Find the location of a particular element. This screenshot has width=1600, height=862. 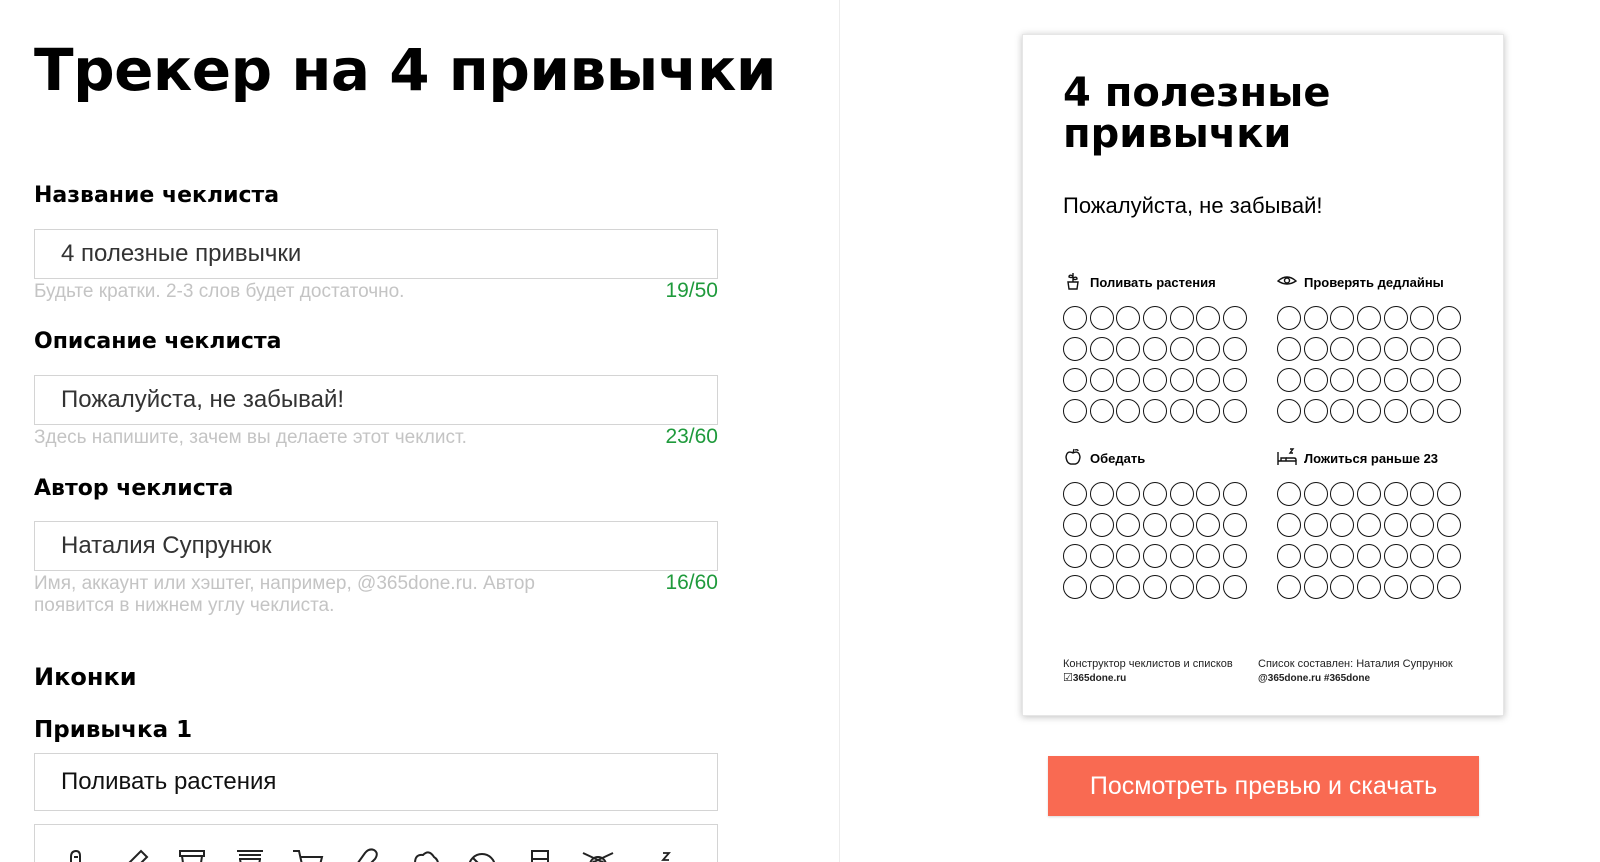

knitting-icon is located at coordinates (598, 853).